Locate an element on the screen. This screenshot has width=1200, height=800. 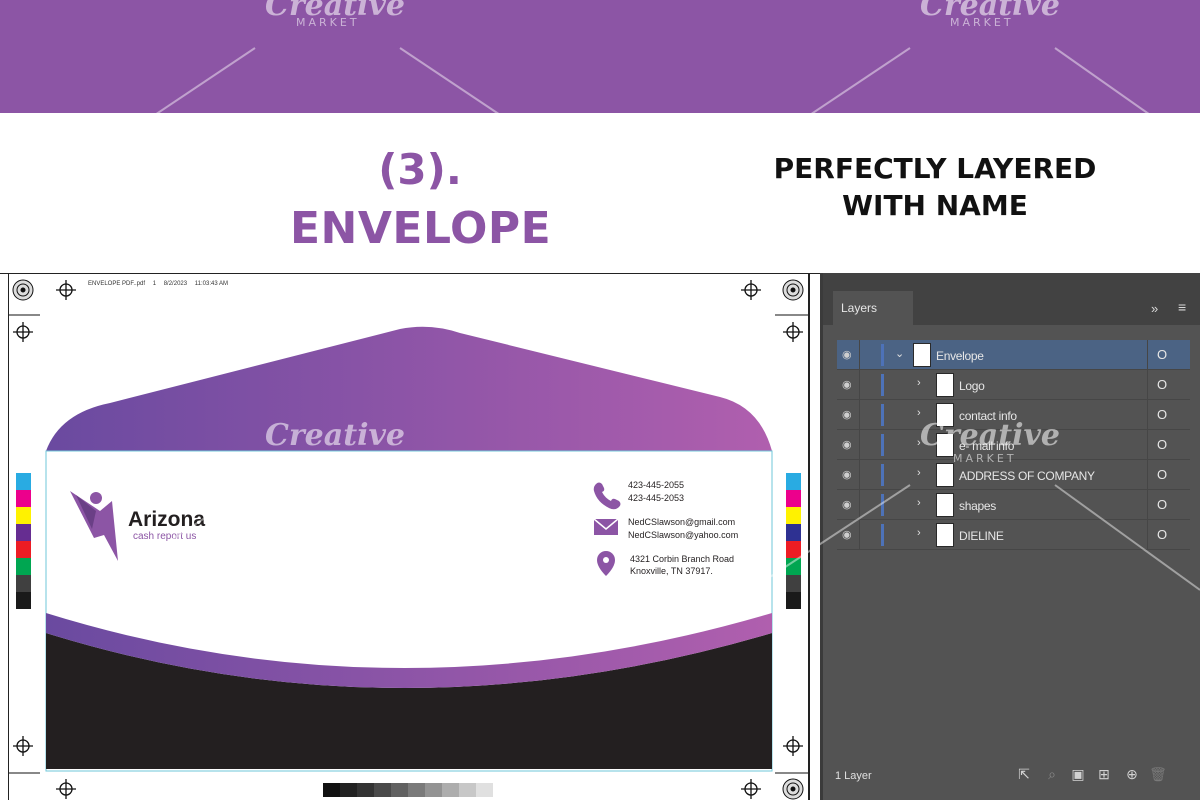
tab-layers: Layers is located at coordinates (873, 308).